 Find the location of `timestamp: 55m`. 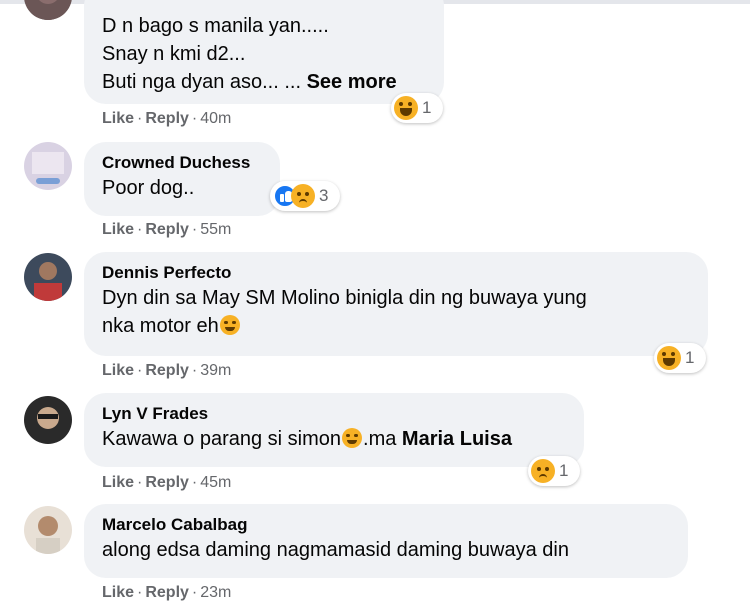

timestamp: 55m is located at coordinates (215, 229).